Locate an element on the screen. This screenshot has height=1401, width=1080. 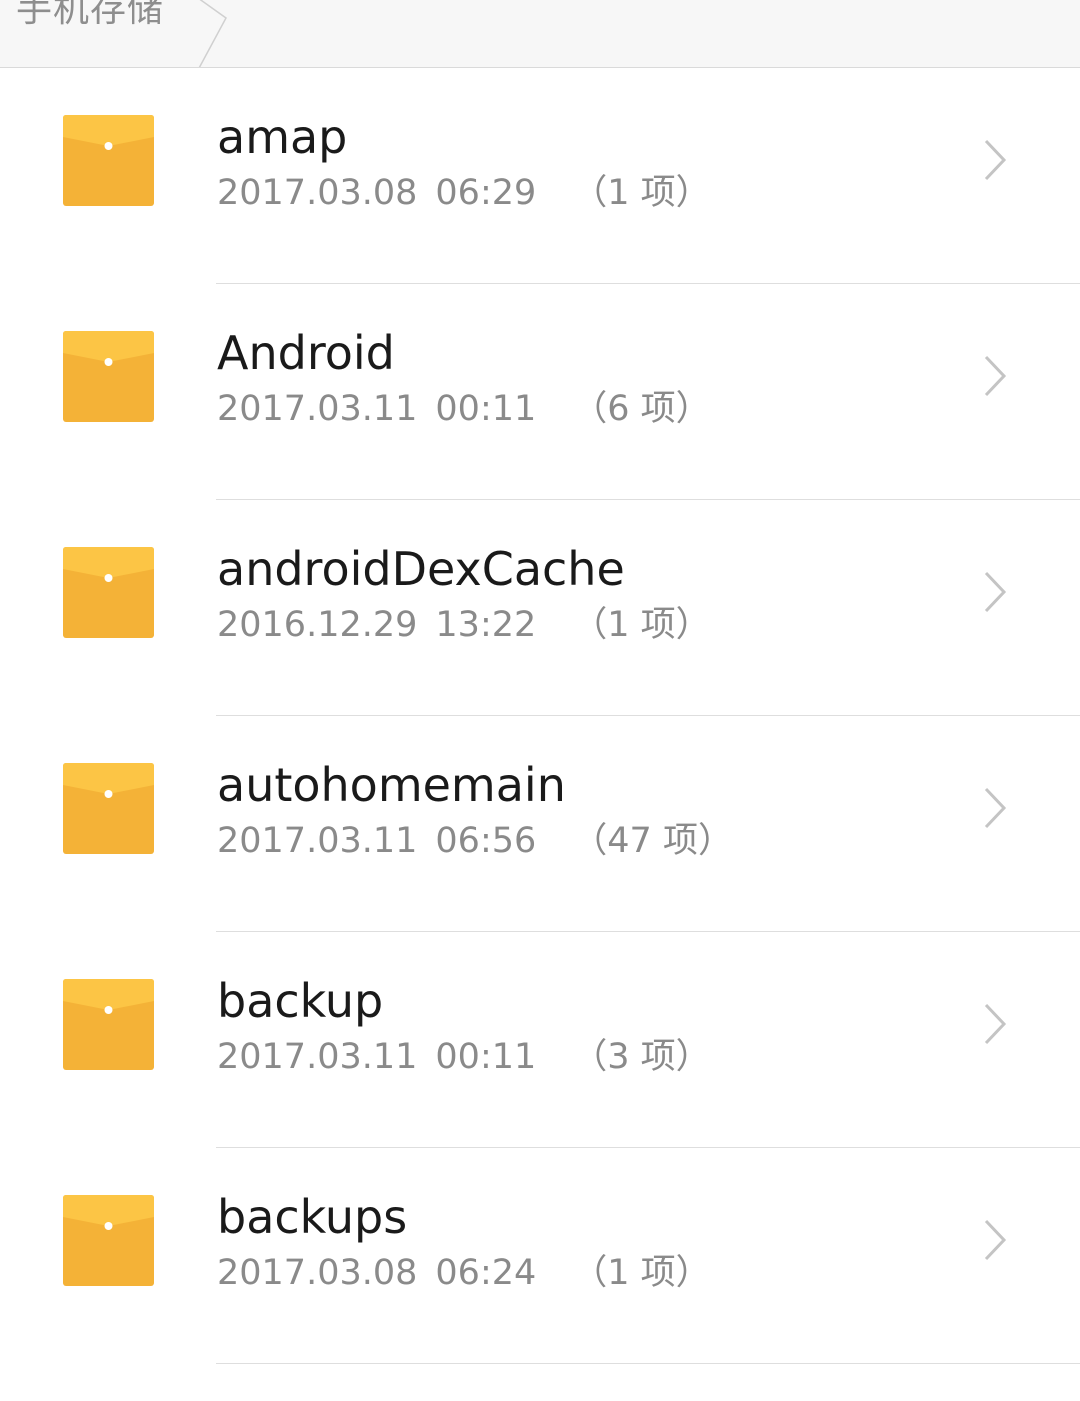
folder-meta: 2017.03.11 06:56 （47 项） is located at coordinates (475, 841).